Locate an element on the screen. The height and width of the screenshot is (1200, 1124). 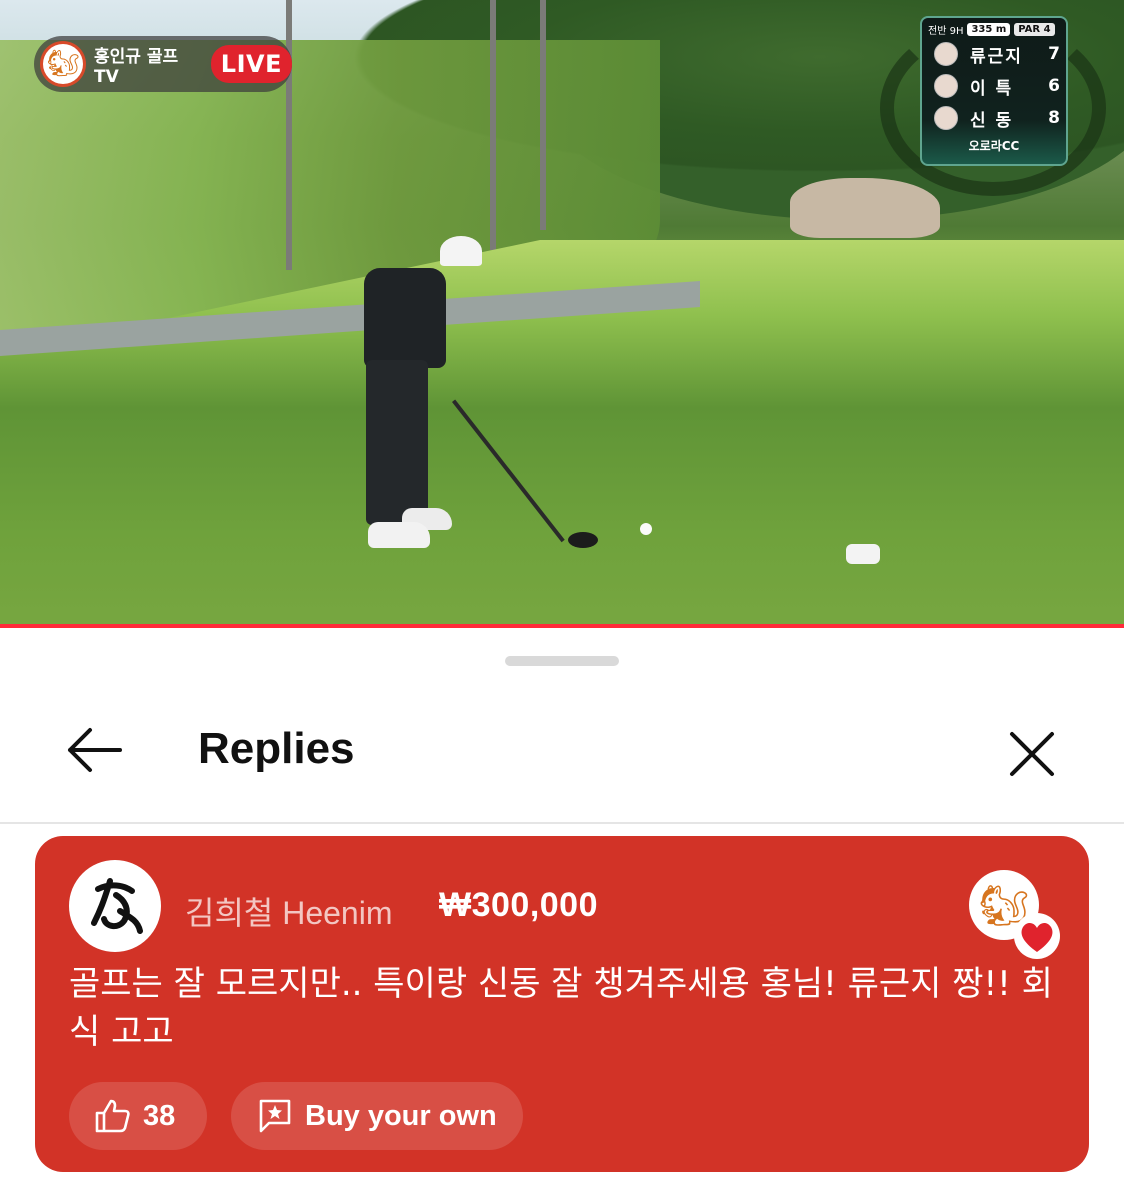
buy-your-own-button: Buy your own is located at coordinates (377, 1116).